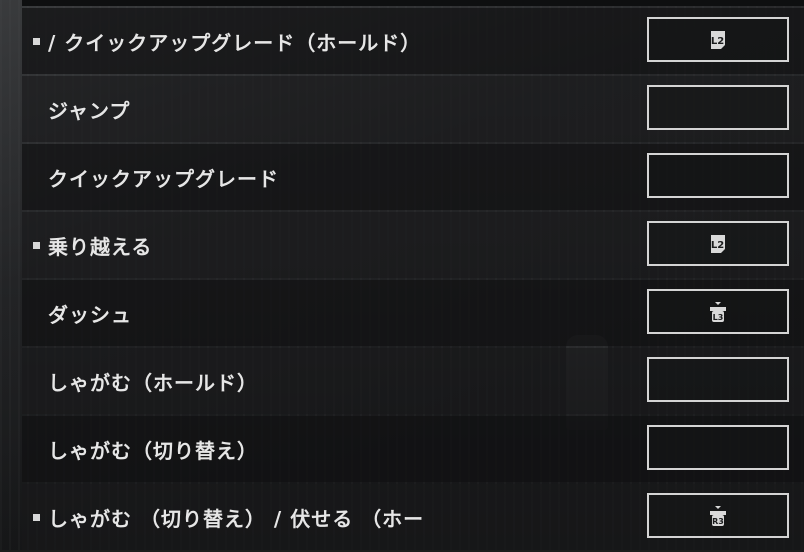  What do you see at coordinates (90, 314) in the screenshot?
I see `binding-label: ダッシュ` at bounding box center [90, 314].